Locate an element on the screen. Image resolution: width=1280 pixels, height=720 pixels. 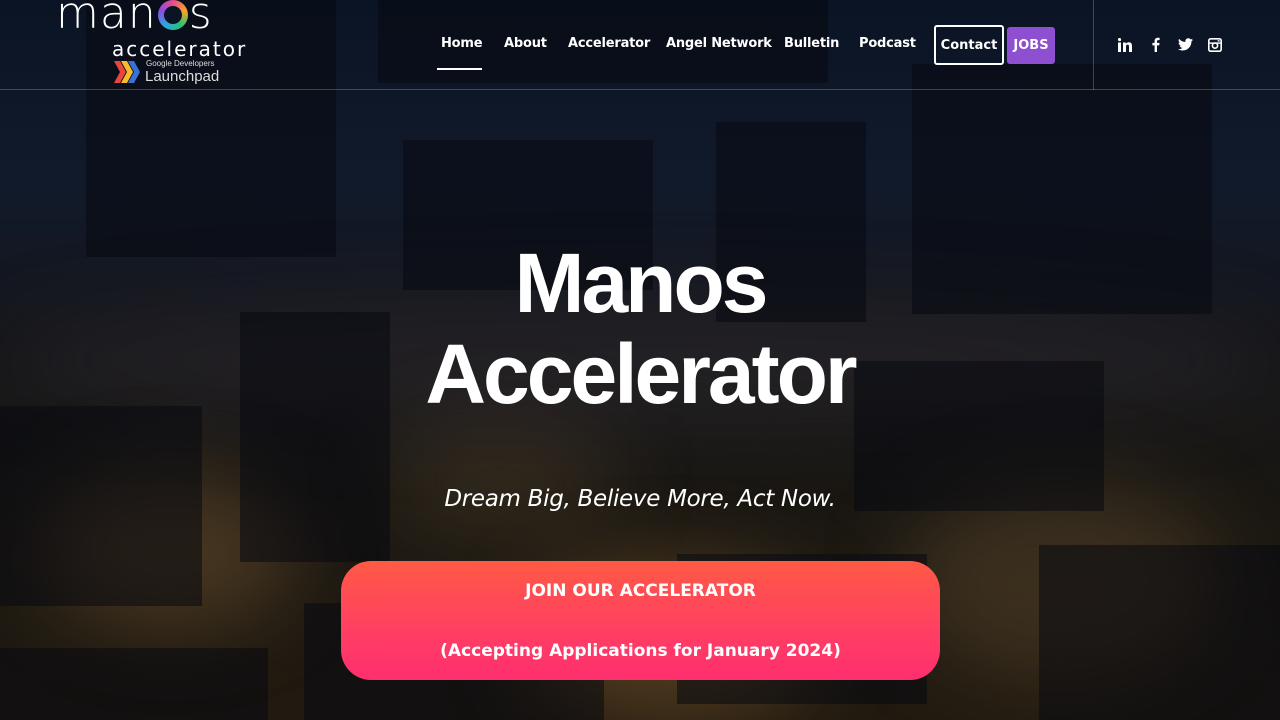
twitter-icon is located at coordinates (1185, 44).